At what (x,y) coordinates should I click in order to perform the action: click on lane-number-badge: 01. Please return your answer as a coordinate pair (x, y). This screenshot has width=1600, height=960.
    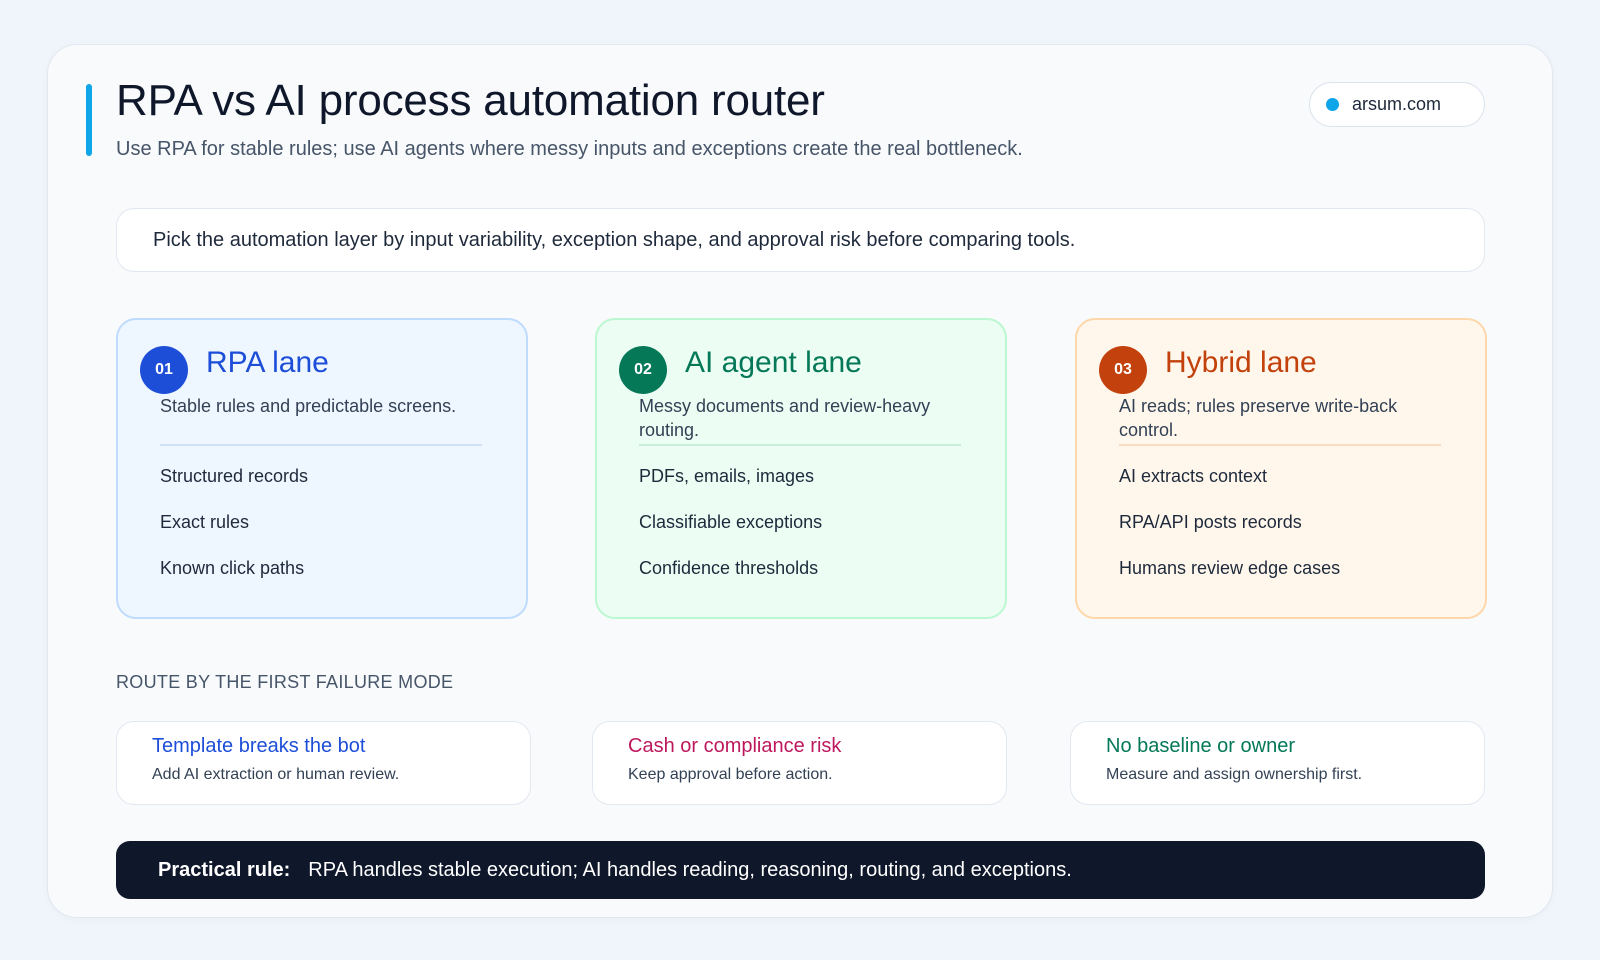
    Looking at the image, I should click on (164, 370).